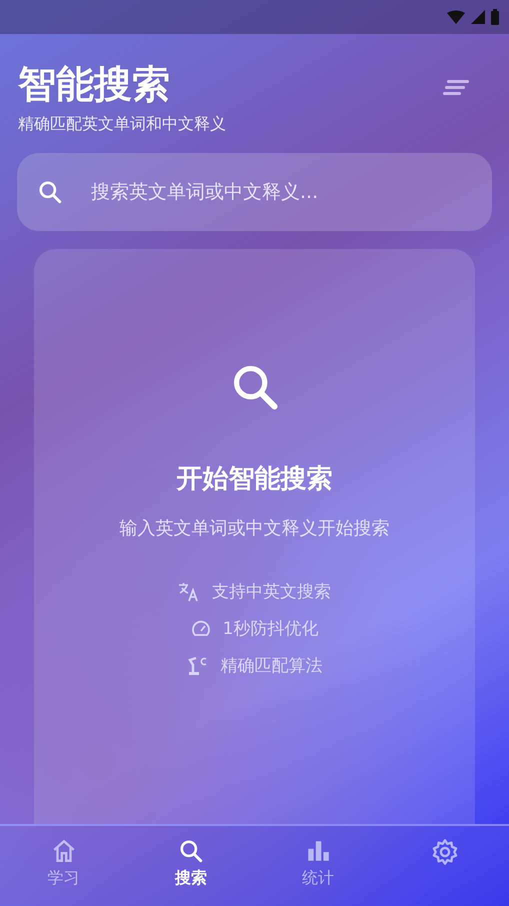 This screenshot has height=906, width=509. What do you see at coordinates (318, 866) in the screenshot?
I see `stats-tab: 统计` at bounding box center [318, 866].